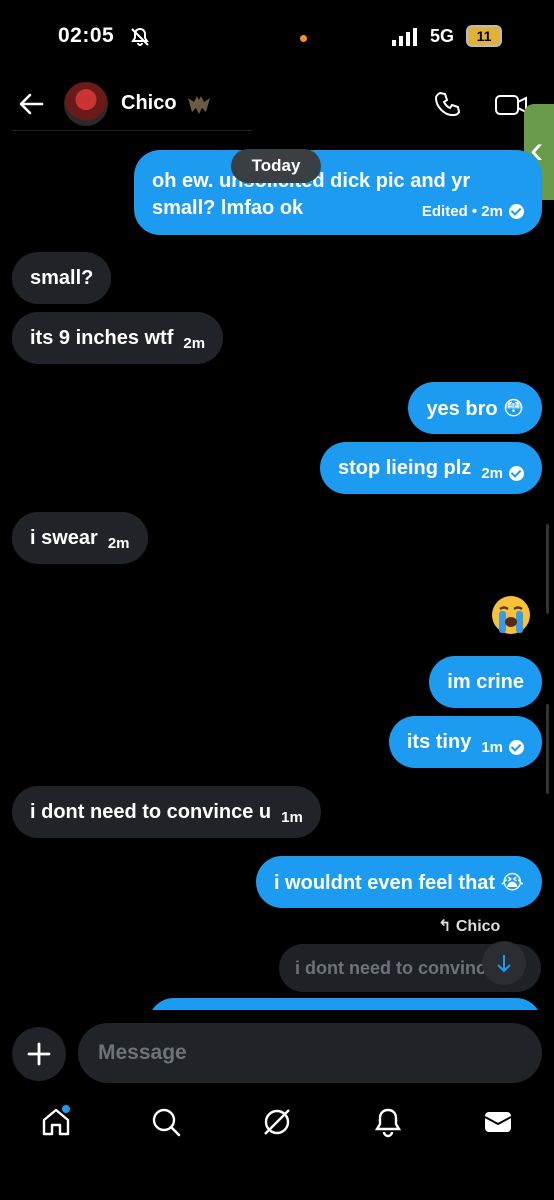 The height and width of the screenshot is (1200, 554). Describe the element at coordinates (228, 208) in the screenshot. I see `message-text: small? lmfao ok` at that location.